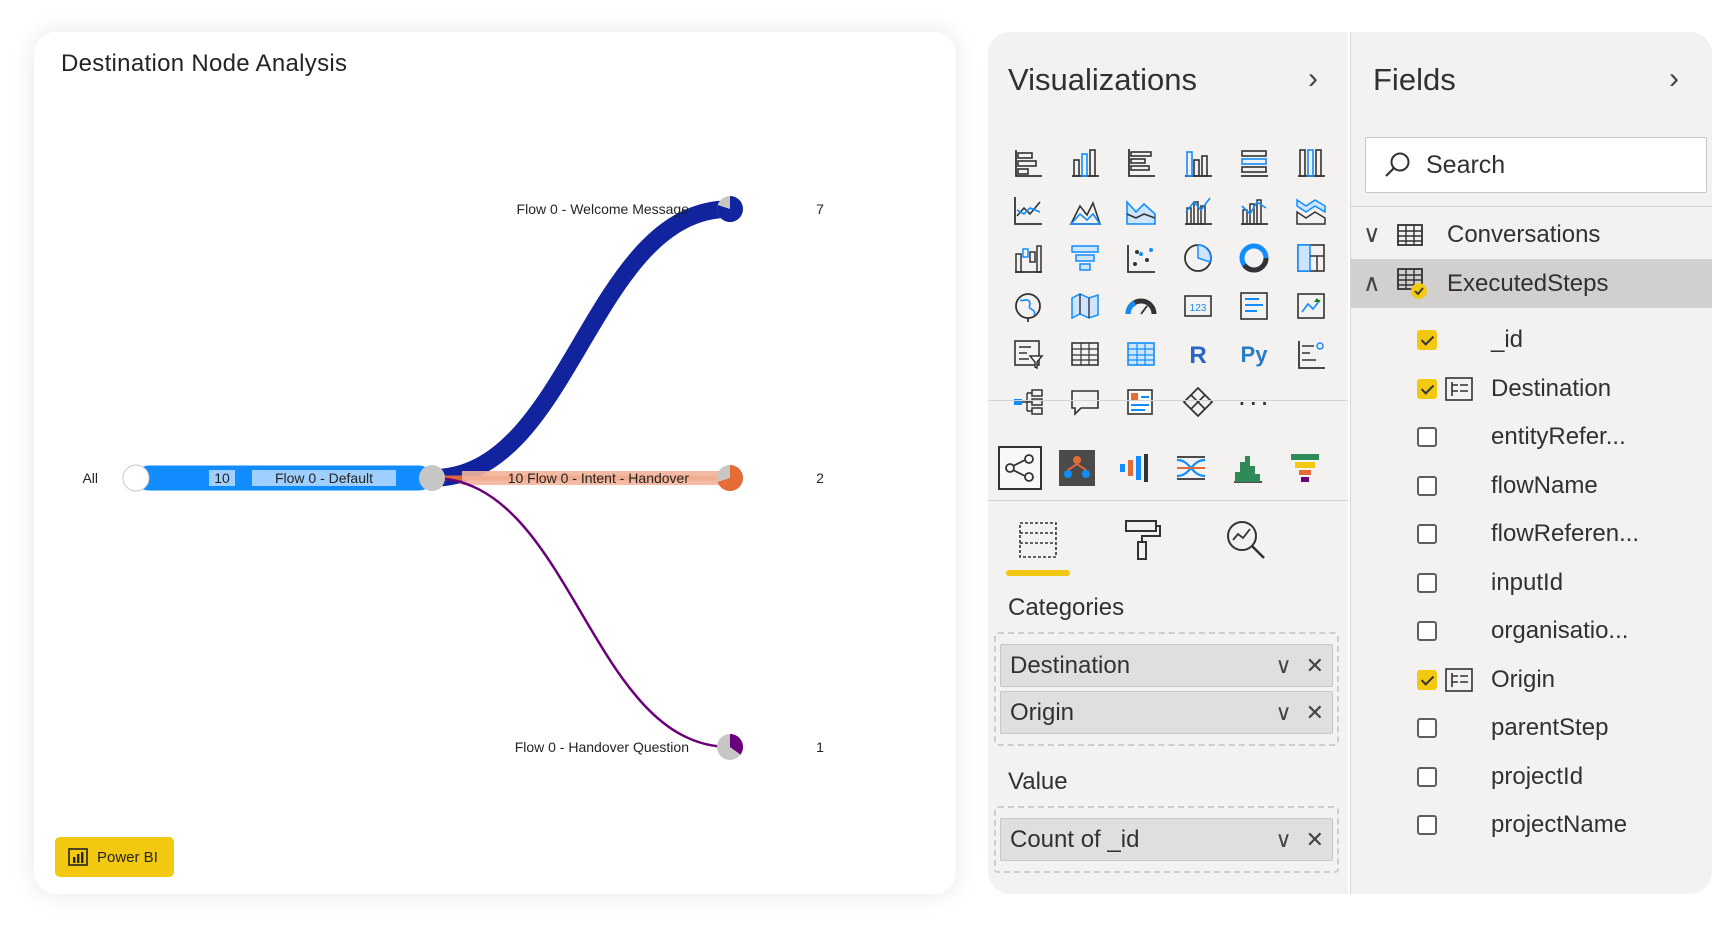  What do you see at coordinates (1198, 354) in the screenshot?
I see `r-script-visual-icon: R` at bounding box center [1198, 354].